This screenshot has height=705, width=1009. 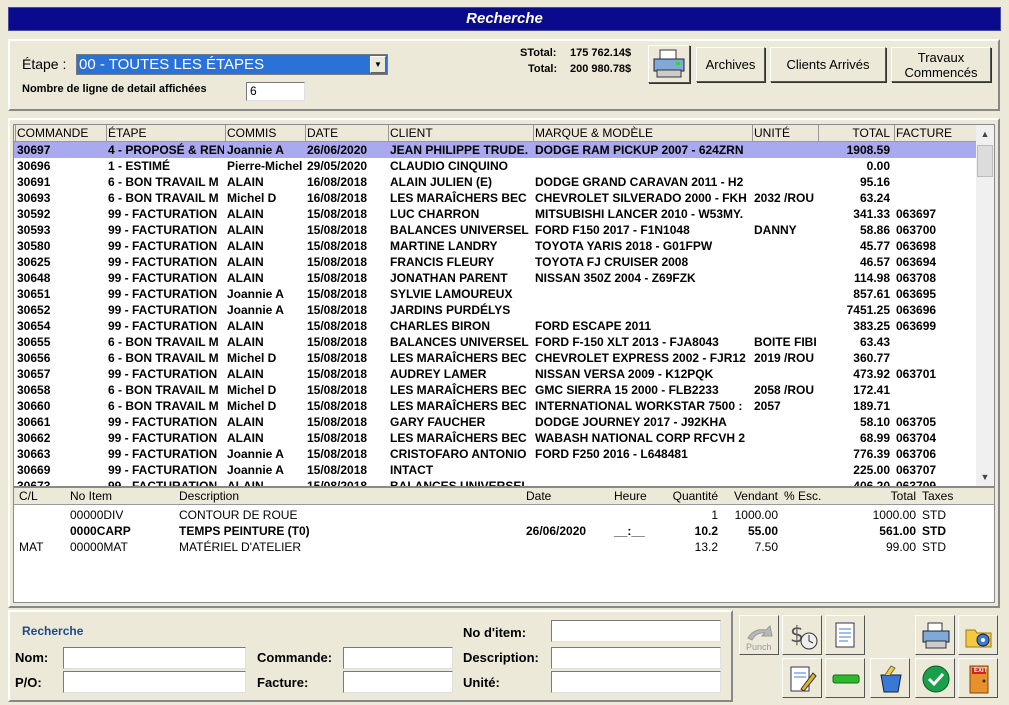 What do you see at coordinates (636, 658) in the screenshot?
I see `description-input` at bounding box center [636, 658].